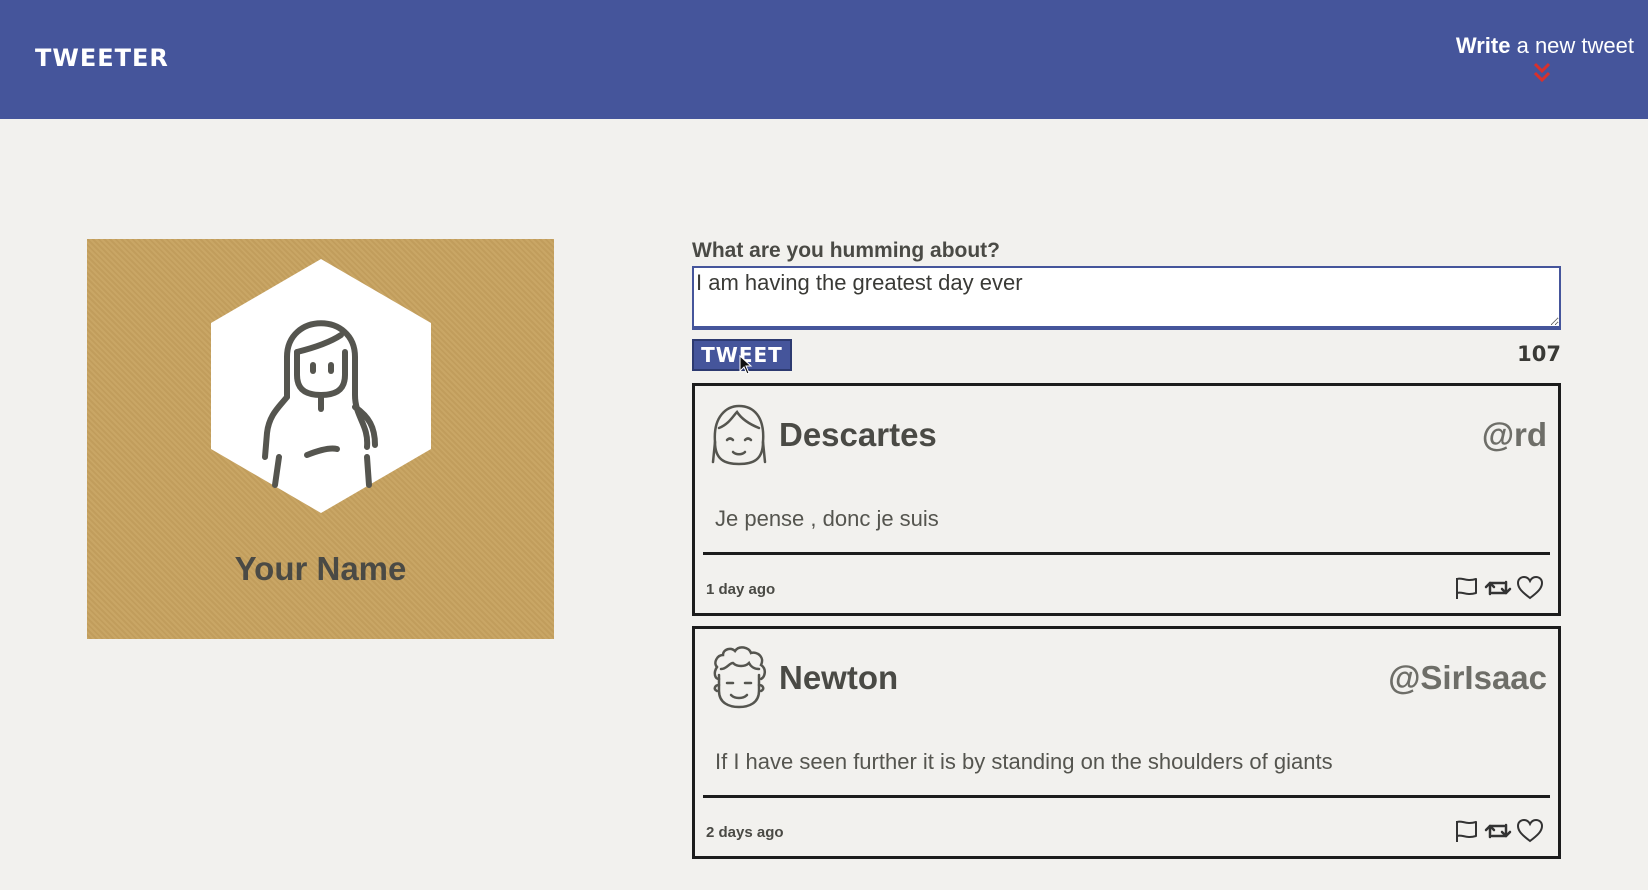  I want to click on char-counter: 107, so click(1539, 354).